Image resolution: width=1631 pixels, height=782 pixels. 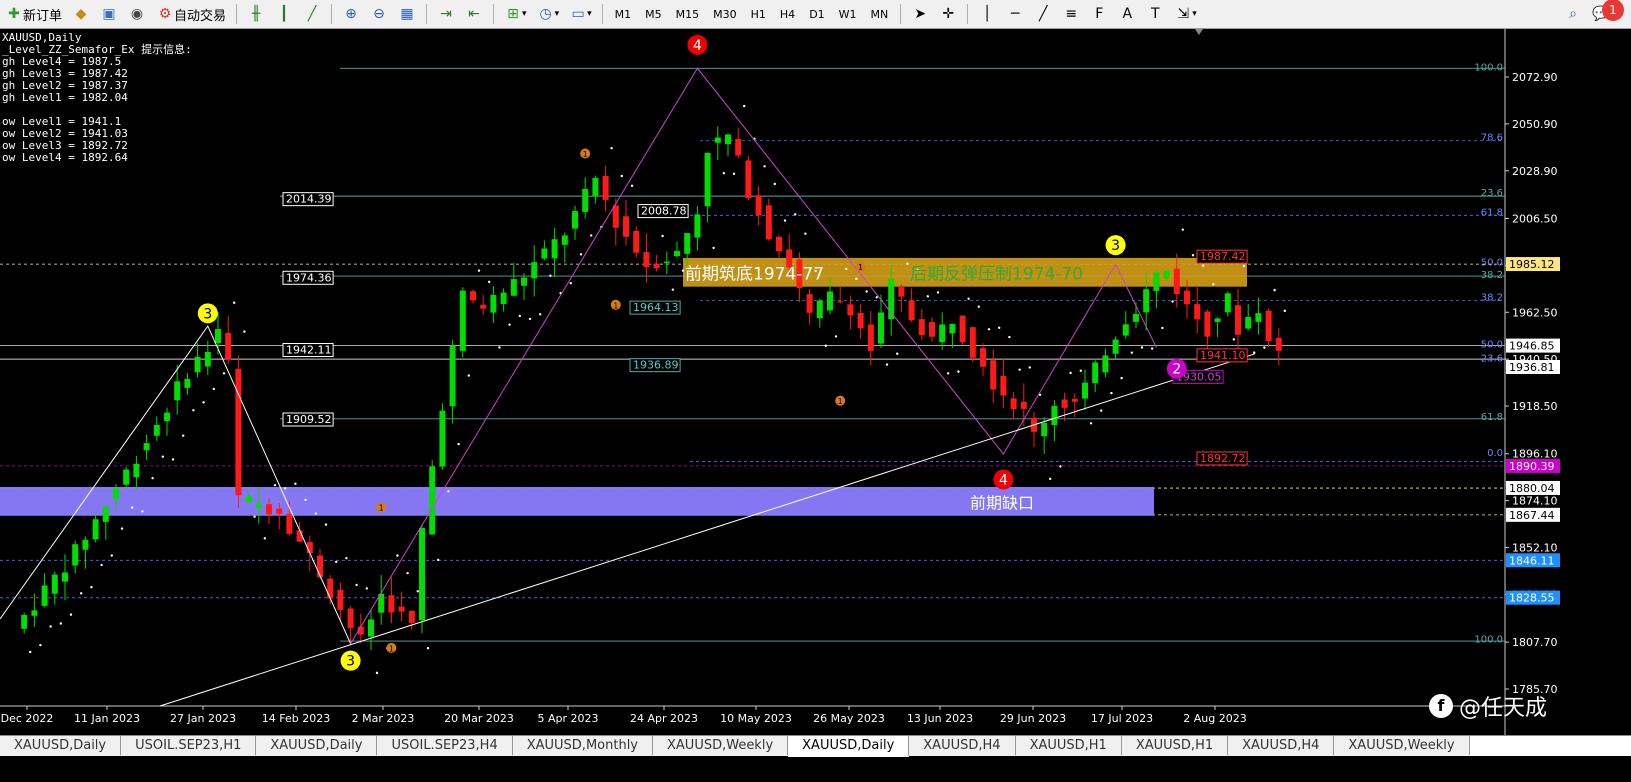 I want to click on label-tool-button: T, so click(x=1155, y=14).